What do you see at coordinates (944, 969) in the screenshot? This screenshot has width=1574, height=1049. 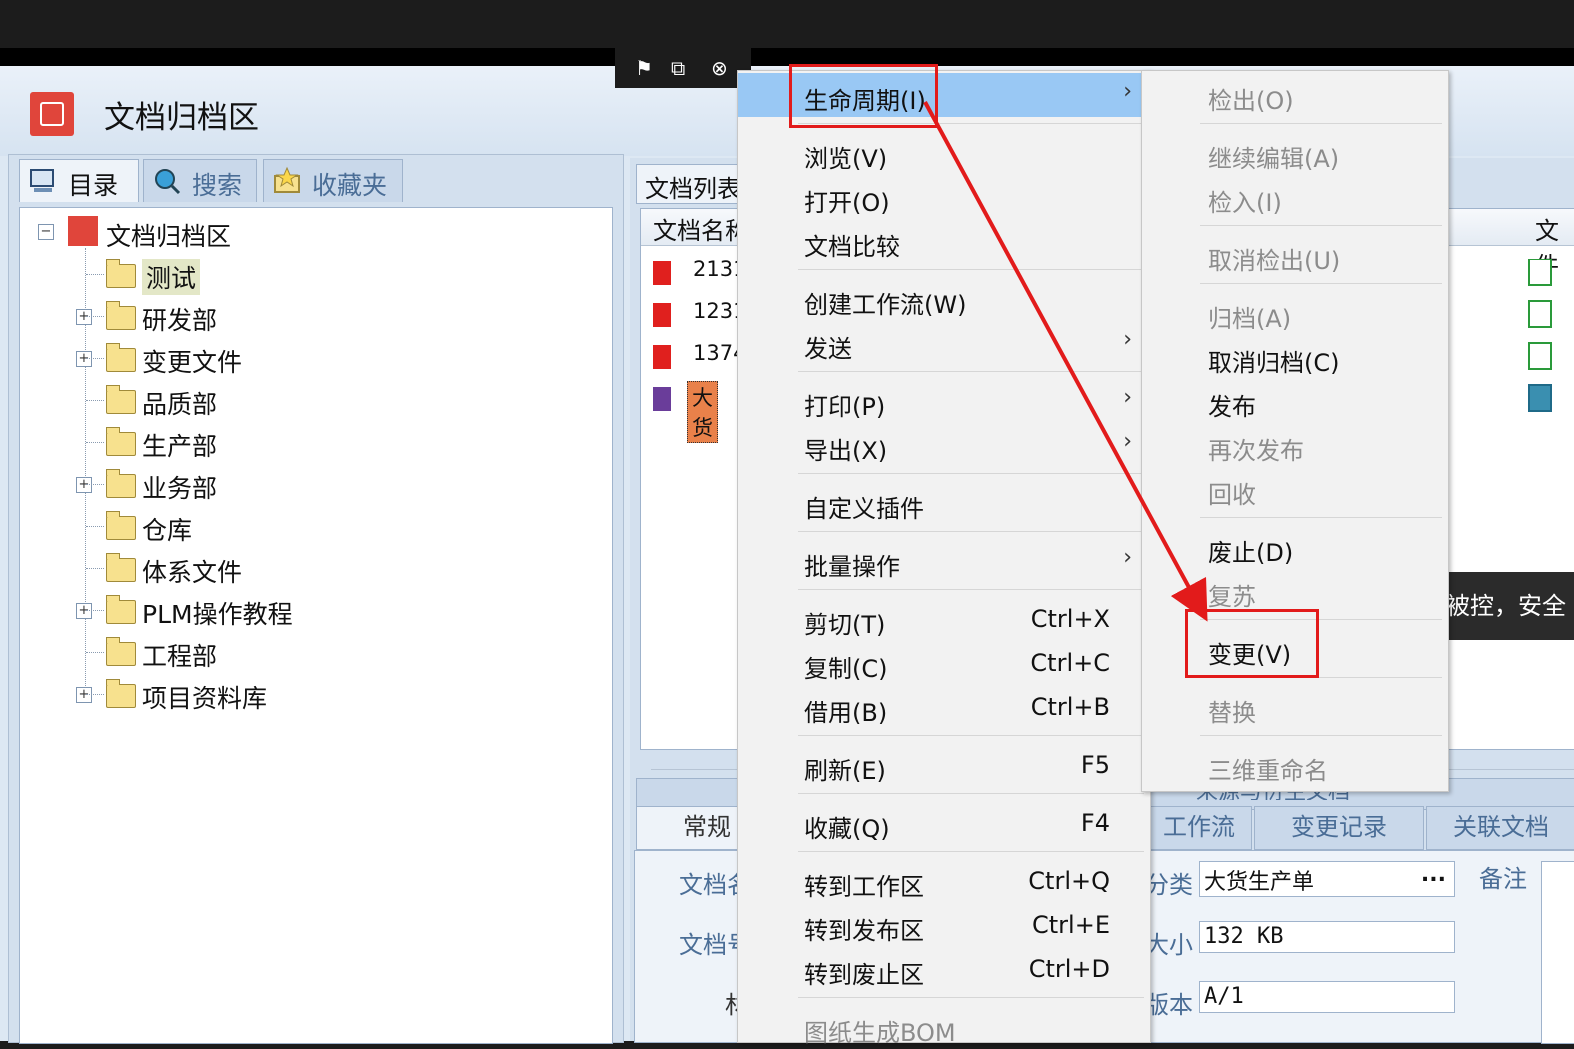 I see `menu-item: 转到废止区 Ctrl+D` at bounding box center [944, 969].